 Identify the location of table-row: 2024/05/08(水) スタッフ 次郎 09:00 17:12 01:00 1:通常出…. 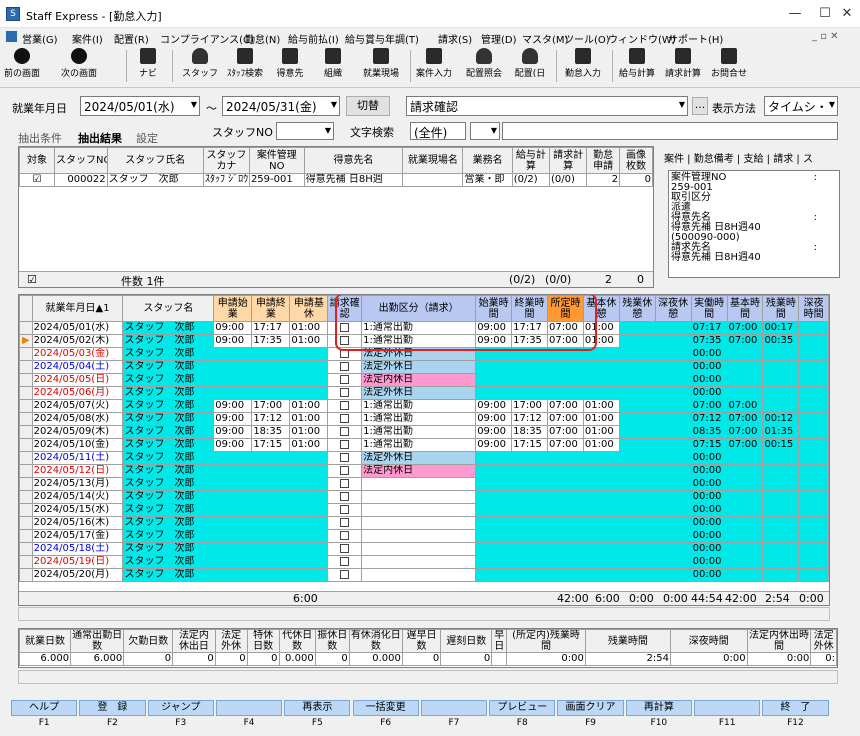
(424, 419).